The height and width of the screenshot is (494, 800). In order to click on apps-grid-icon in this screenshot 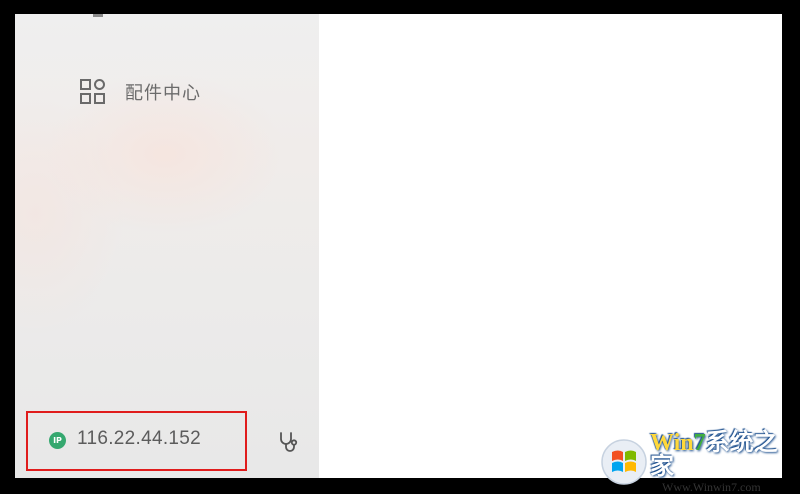, I will do `click(94, 92)`.